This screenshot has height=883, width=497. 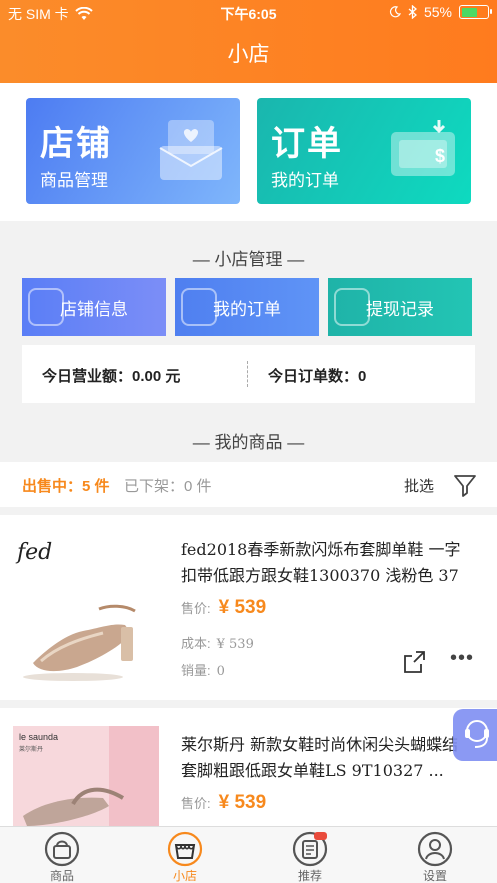 I want to click on management-title: — 小店管理 —, so click(x=248, y=259).